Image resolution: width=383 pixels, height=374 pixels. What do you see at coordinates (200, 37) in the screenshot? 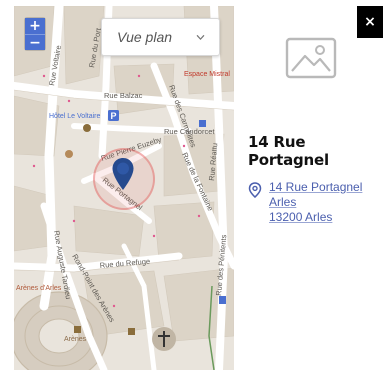
I see `chevron-down-icon` at bounding box center [200, 37].